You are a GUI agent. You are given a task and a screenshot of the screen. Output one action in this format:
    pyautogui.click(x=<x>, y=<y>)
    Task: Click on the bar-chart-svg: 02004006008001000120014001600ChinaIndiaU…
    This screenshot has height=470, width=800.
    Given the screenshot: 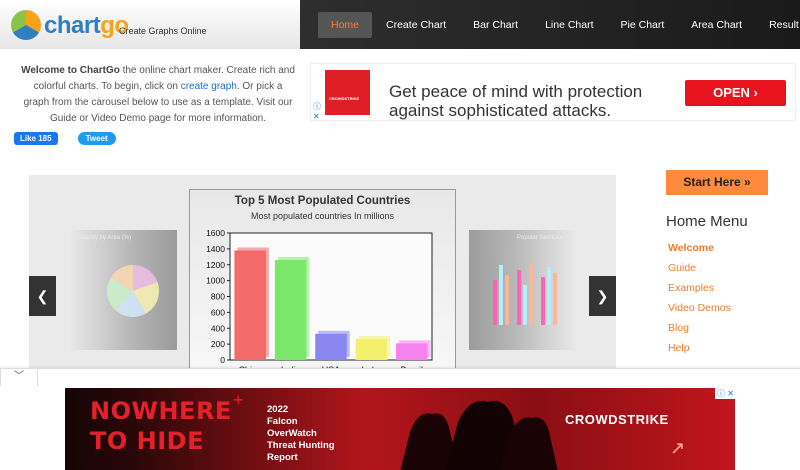 What is the action you would take?
    pyautogui.click(x=319, y=301)
    